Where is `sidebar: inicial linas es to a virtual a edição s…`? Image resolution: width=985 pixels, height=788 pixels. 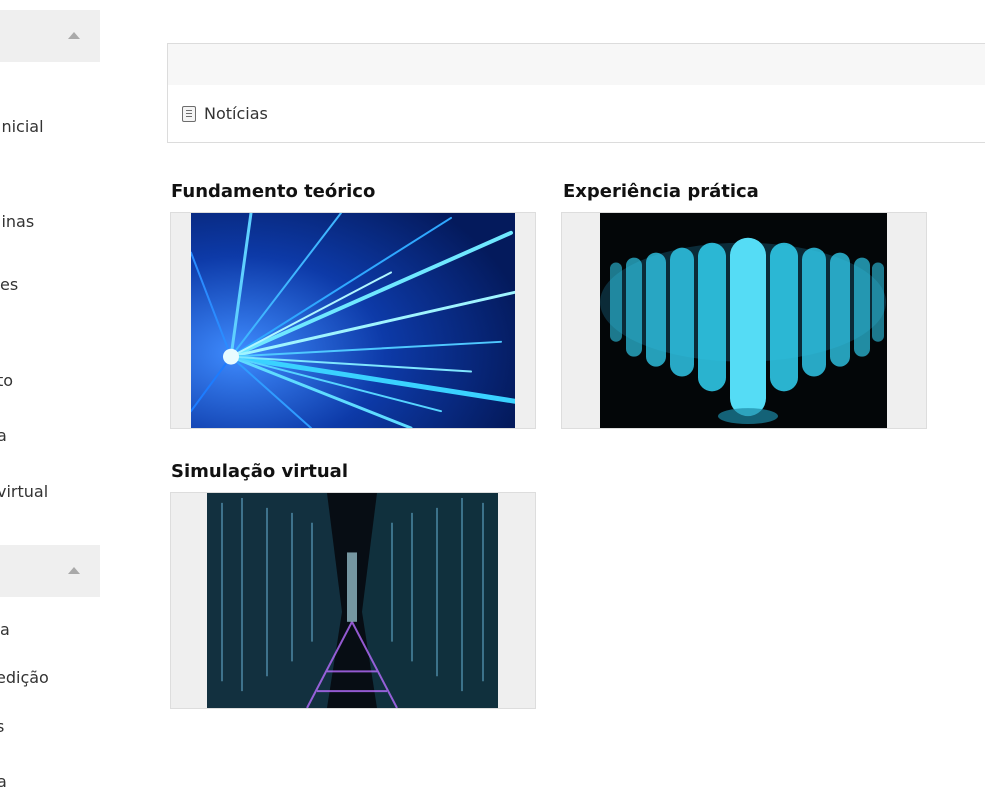 sidebar: inicial linas es to a virtual a edição s… is located at coordinates (55, 394).